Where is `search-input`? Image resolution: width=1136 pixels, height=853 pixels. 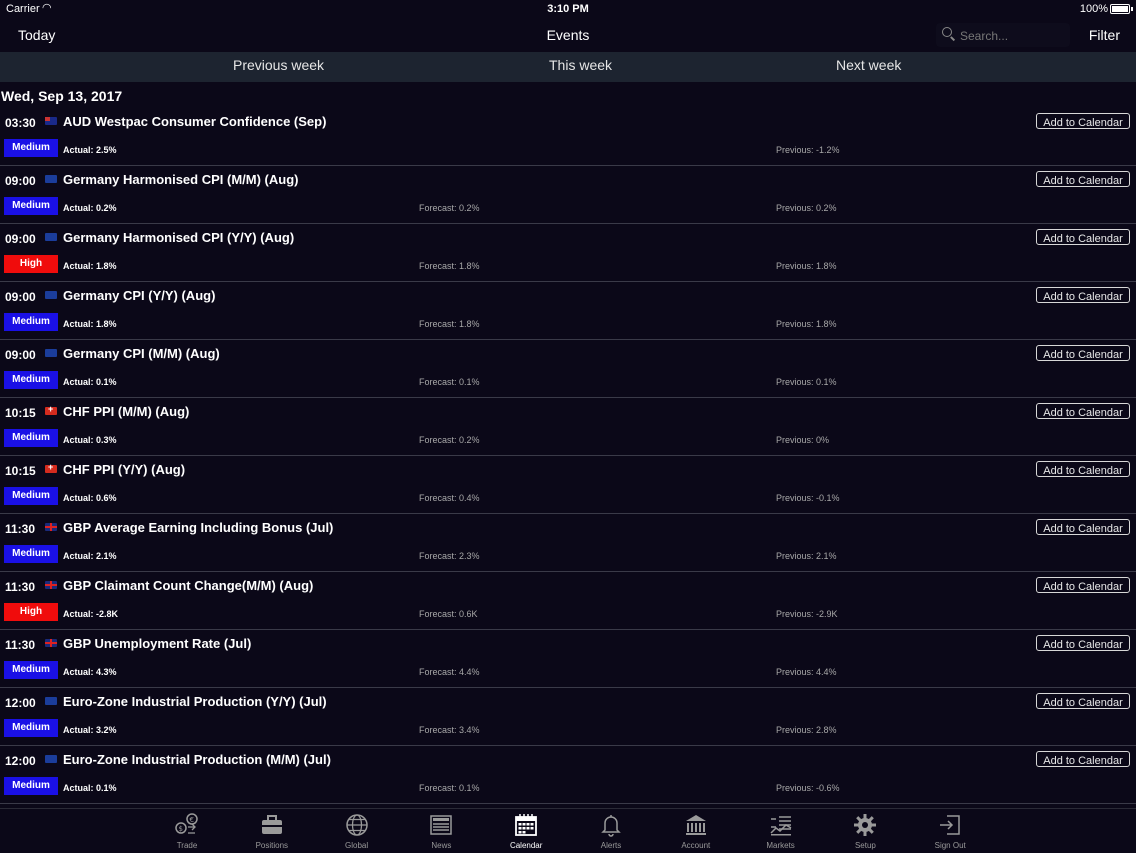
search-input is located at coordinates (1014, 36).